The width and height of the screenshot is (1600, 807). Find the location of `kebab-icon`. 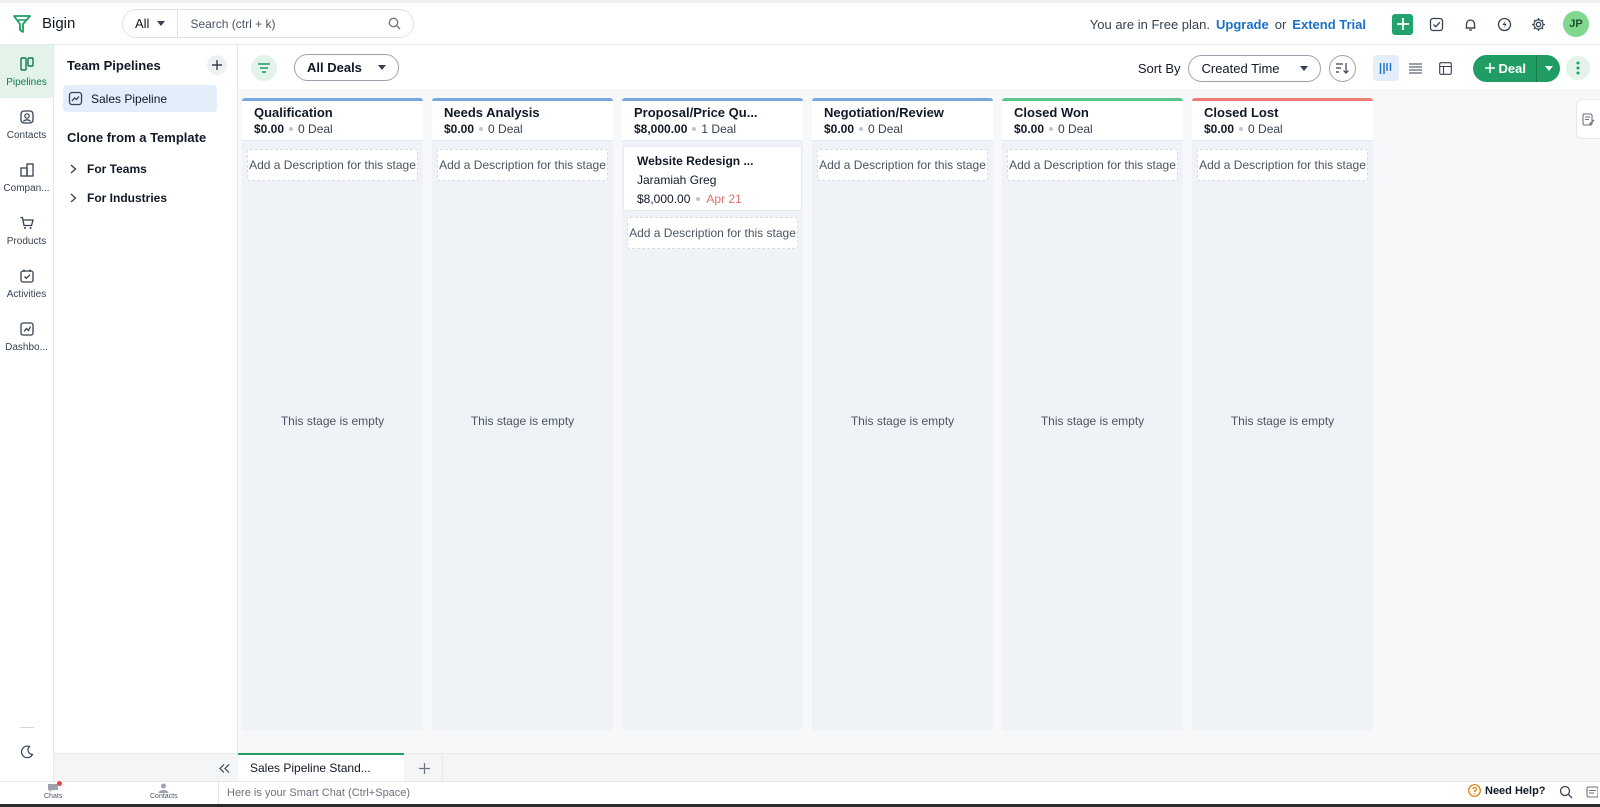

kebab-icon is located at coordinates (1578, 68).